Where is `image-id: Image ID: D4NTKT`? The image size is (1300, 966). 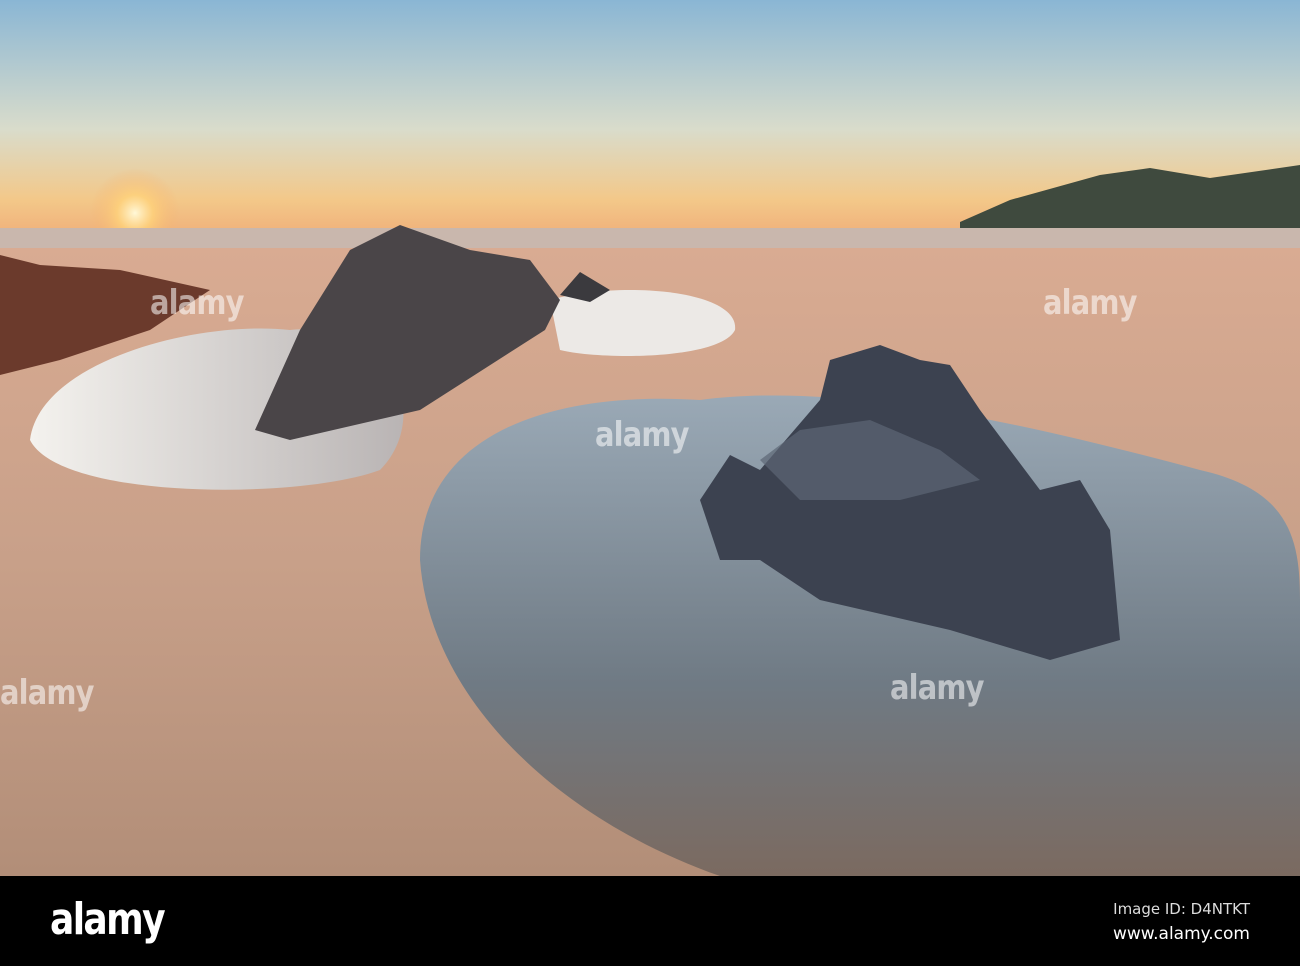 image-id: Image ID: D4NTKT is located at coordinates (1181, 909).